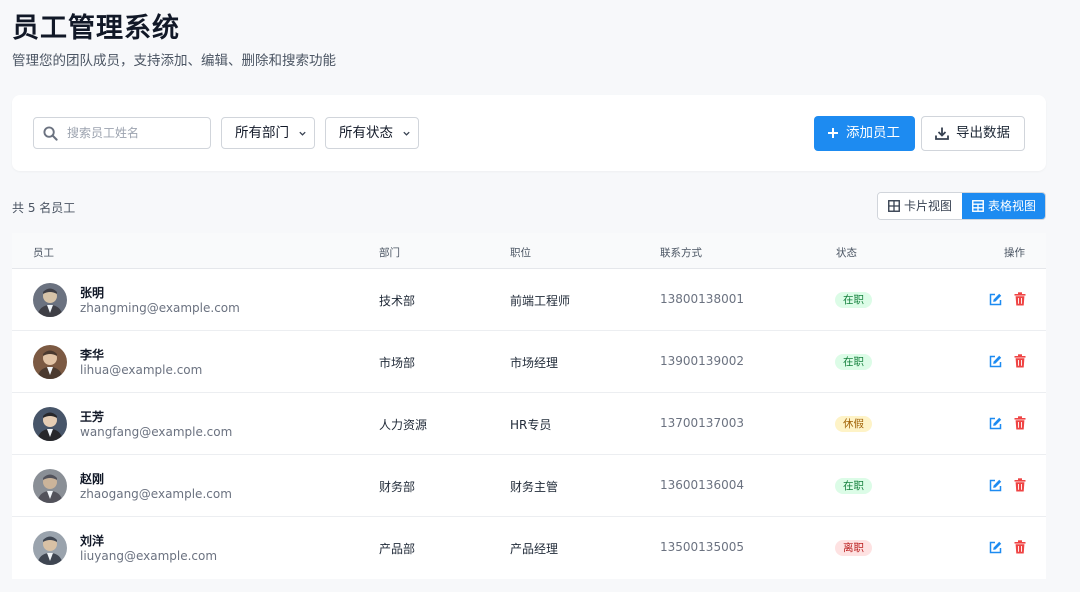  What do you see at coordinates (389, 253) in the screenshot?
I see `column-header-department: 部门` at bounding box center [389, 253].